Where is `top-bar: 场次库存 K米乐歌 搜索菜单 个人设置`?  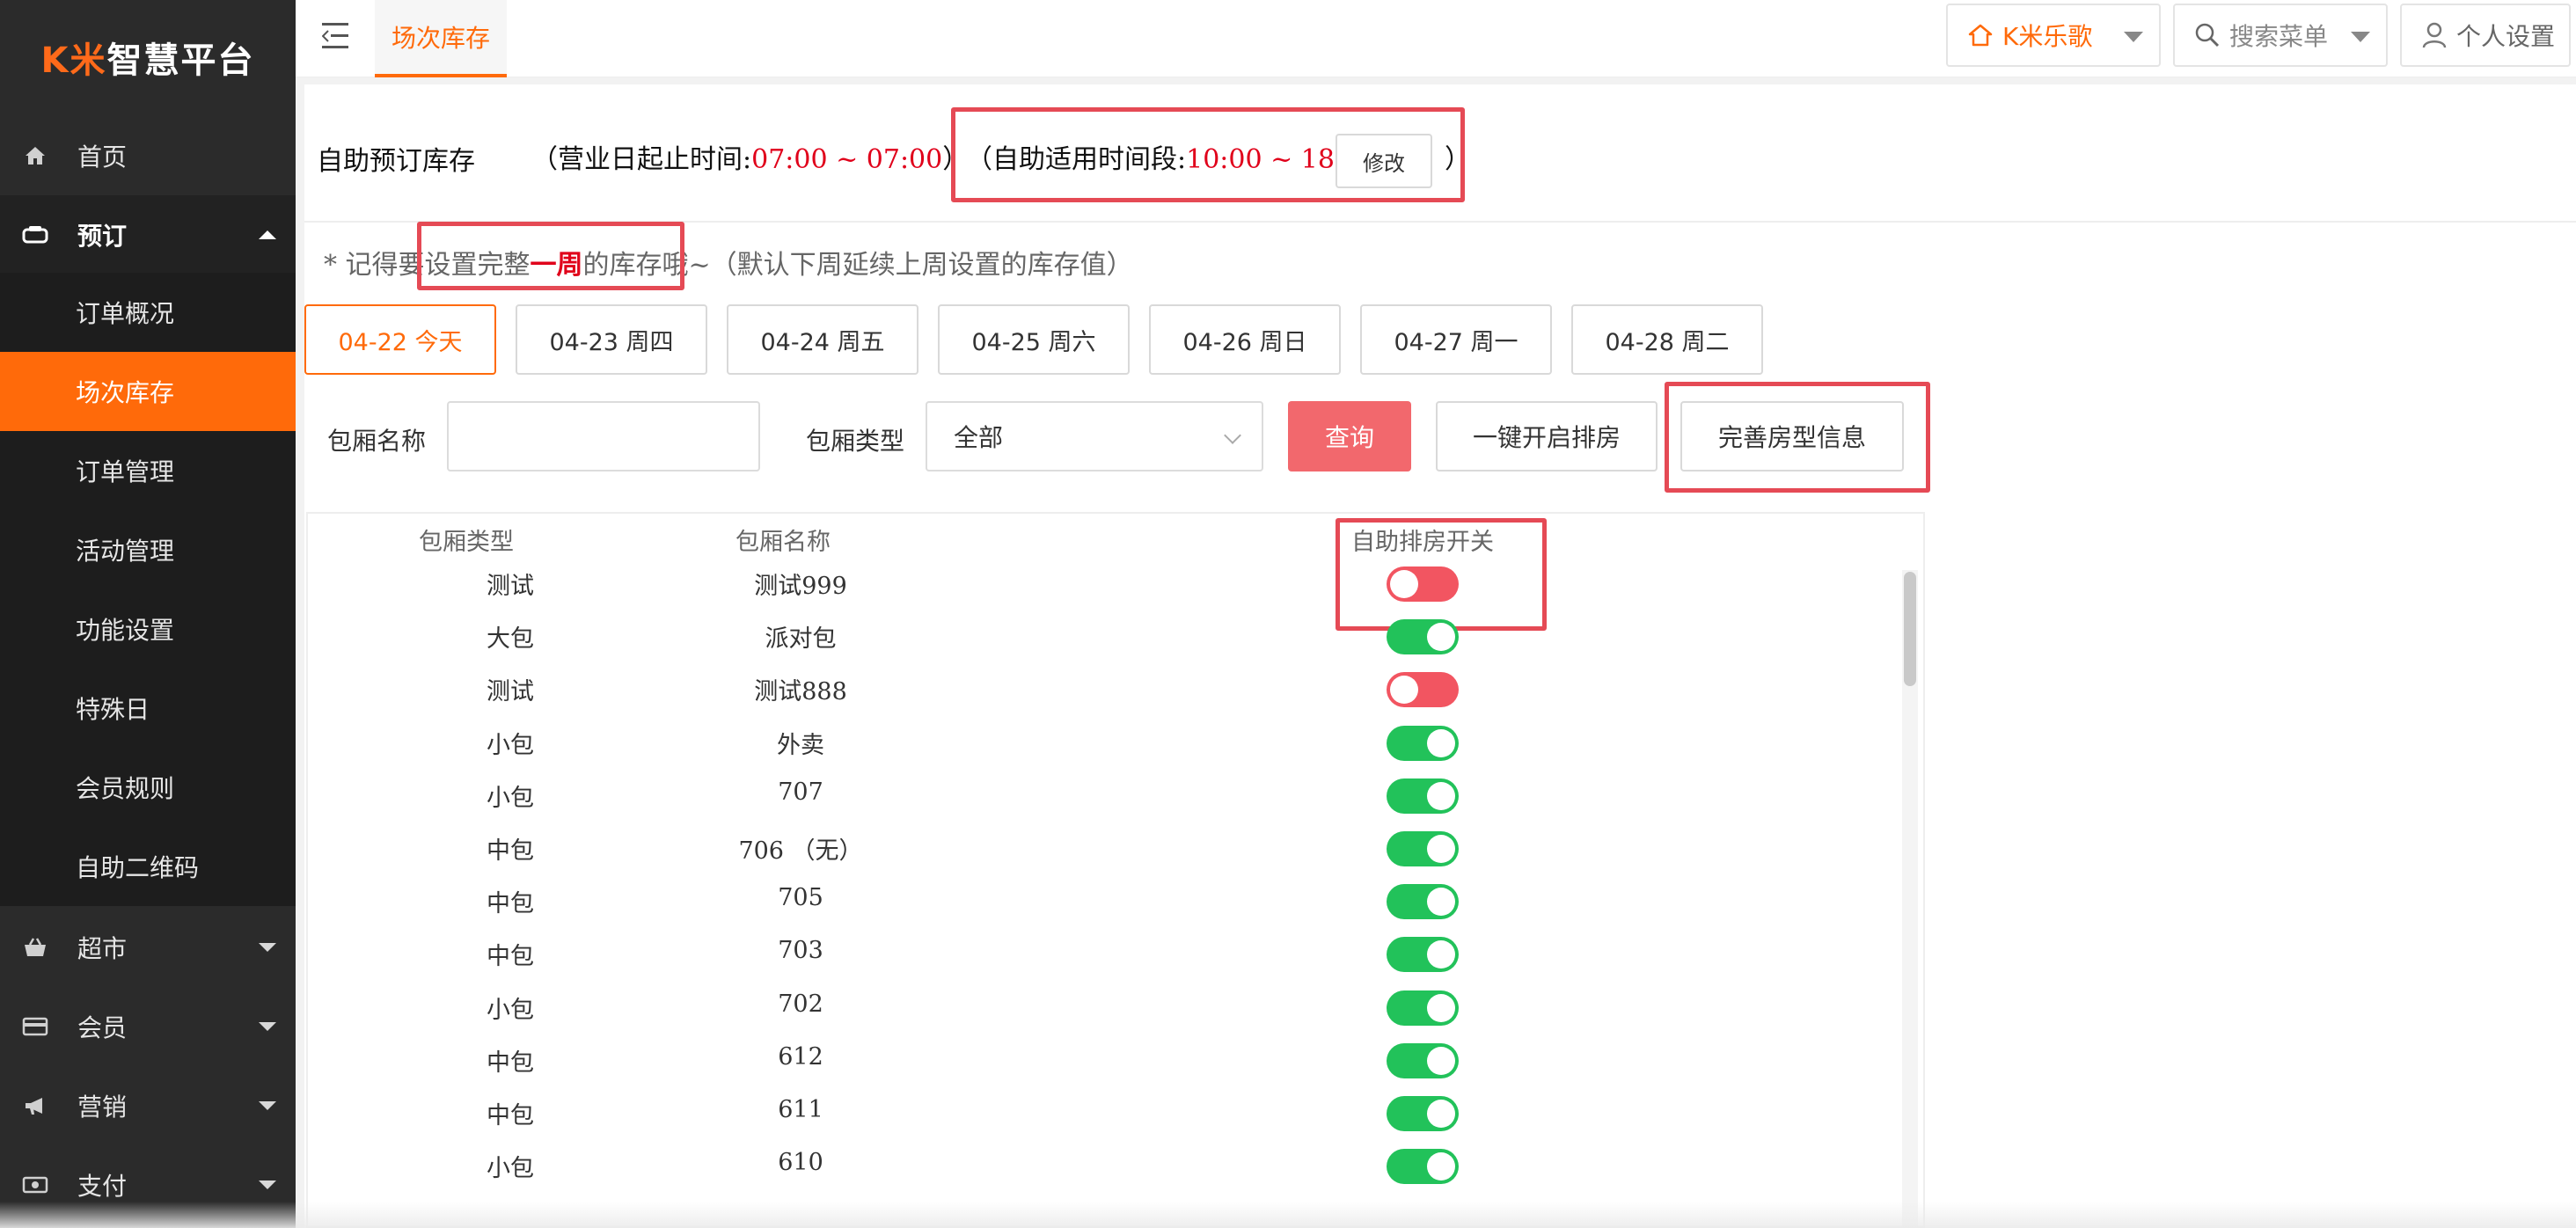 top-bar: 场次库存 K米乐歌 搜索菜单 个人设置 is located at coordinates (1436, 39).